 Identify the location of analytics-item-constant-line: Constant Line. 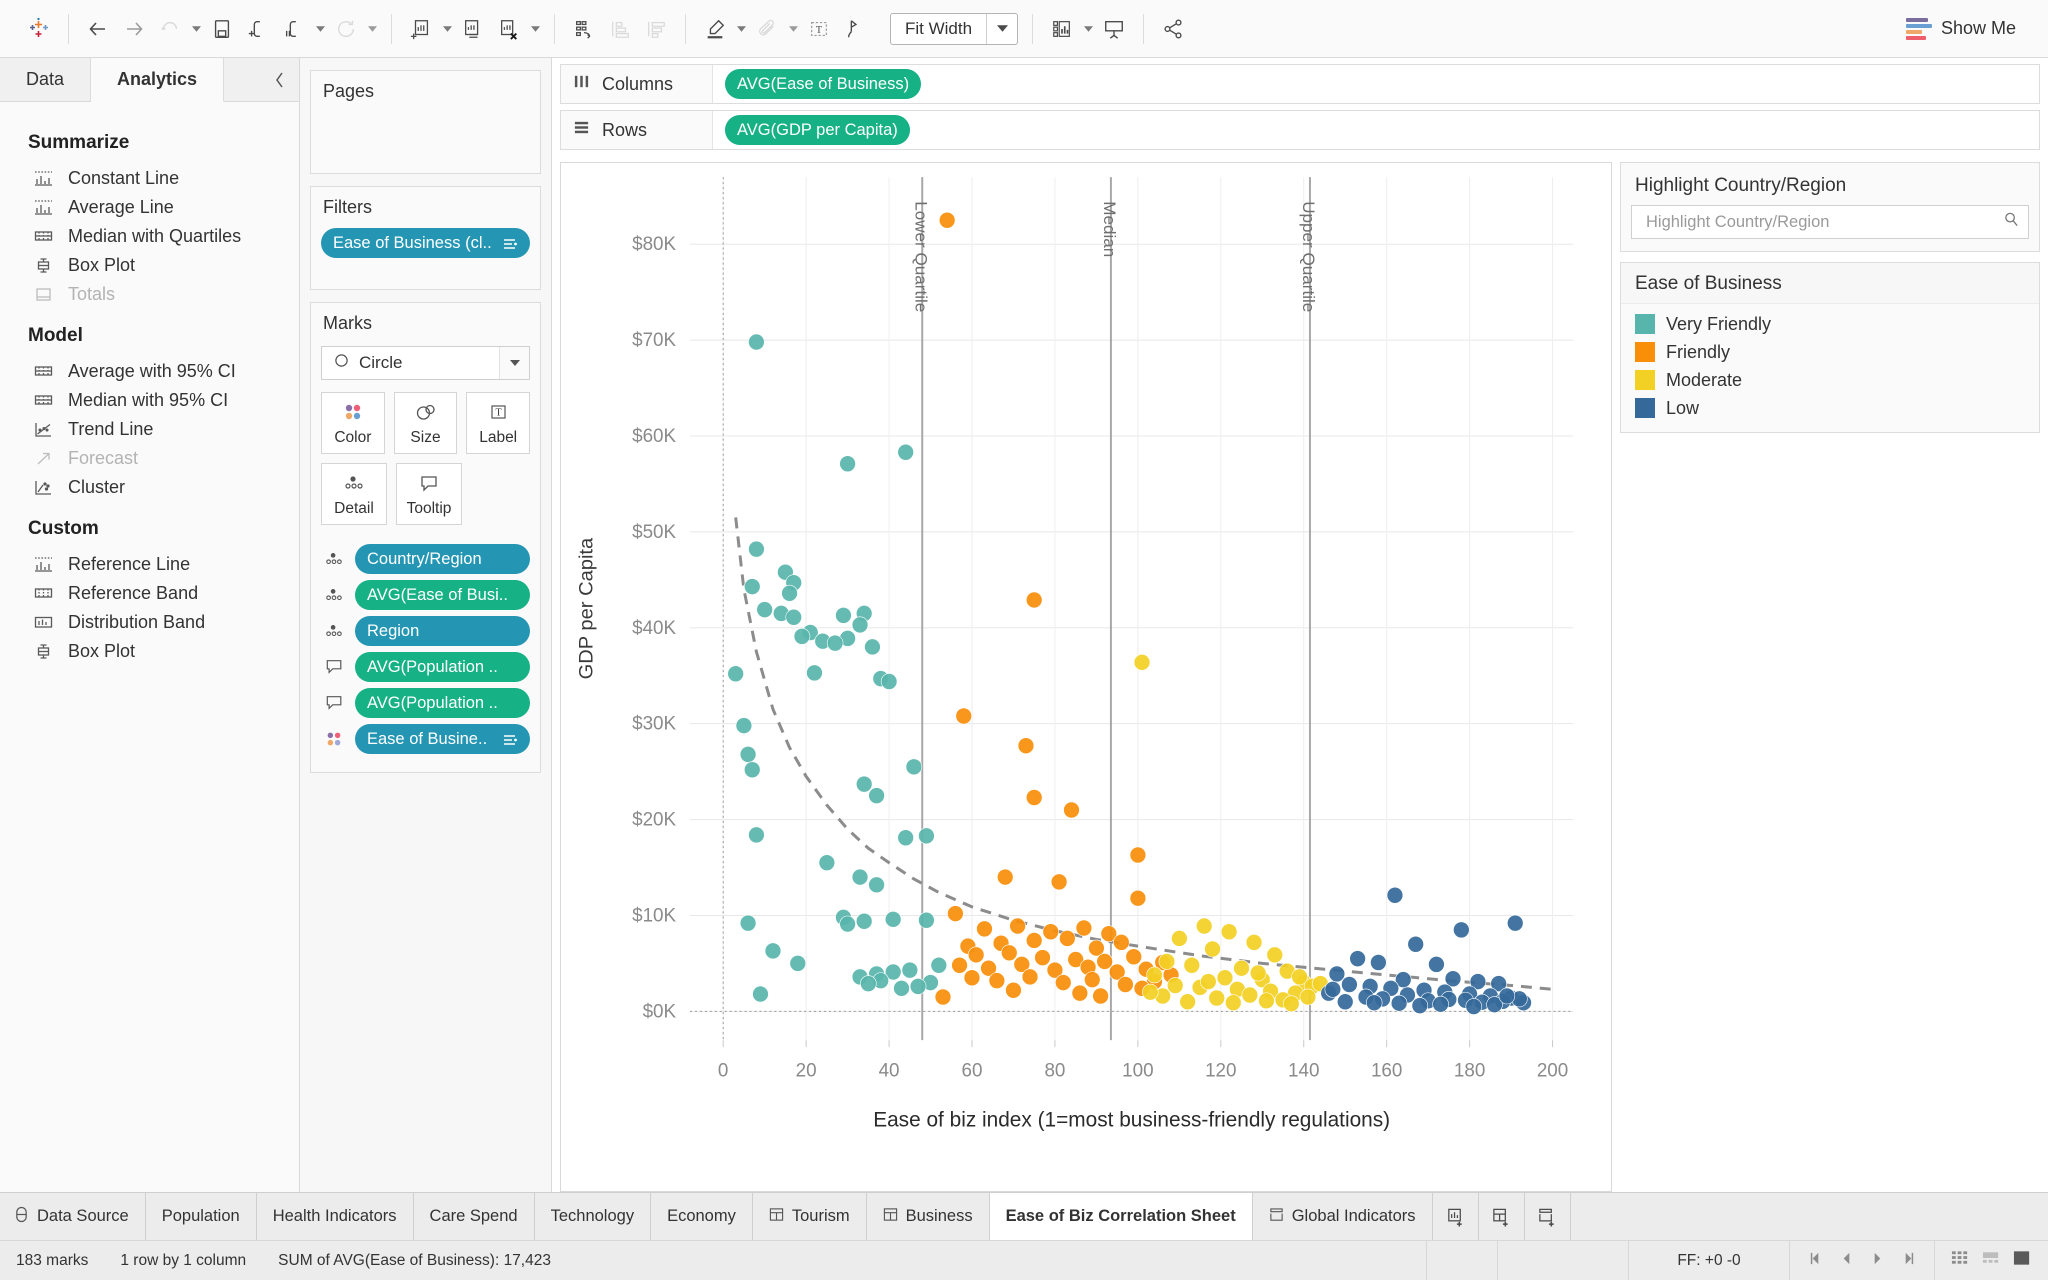
(149, 178).